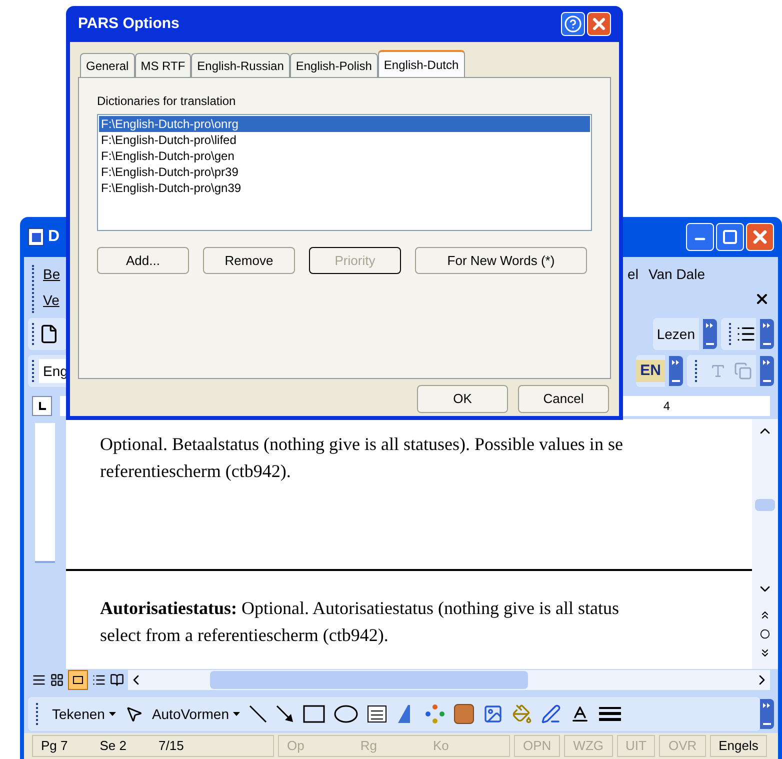 The image size is (782, 759). What do you see at coordinates (314, 714) in the screenshot?
I see `rectangle-tool-icon` at bounding box center [314, 714].